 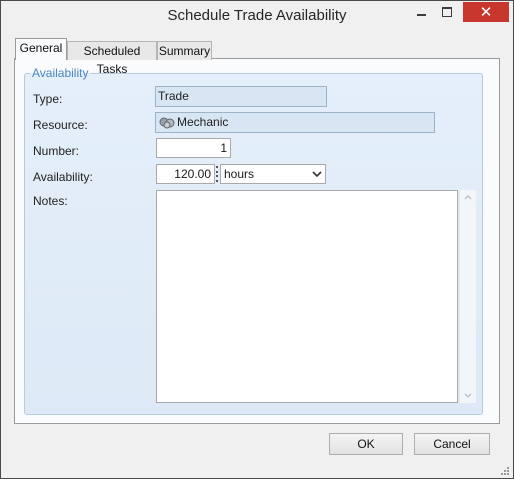 I want to click on number-input: 1, so click(x=193, y=148).